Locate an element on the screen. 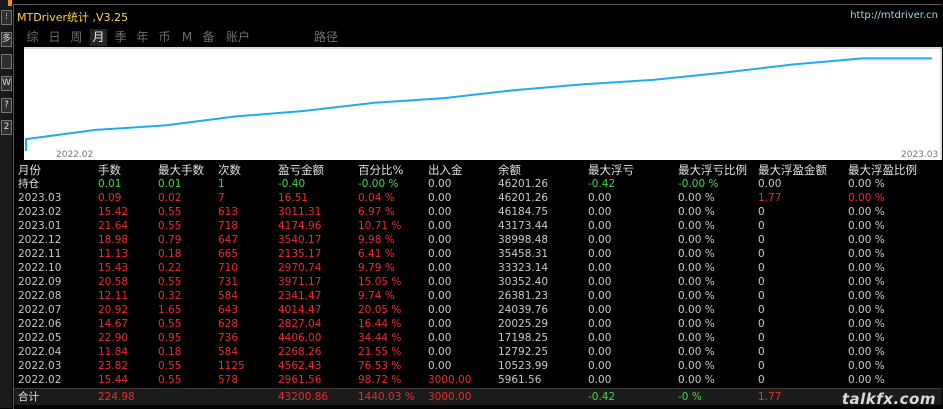 The height and width of the screenshot is (409, 943). table-cell: 4406.00 is located at coordinates (300, 338).